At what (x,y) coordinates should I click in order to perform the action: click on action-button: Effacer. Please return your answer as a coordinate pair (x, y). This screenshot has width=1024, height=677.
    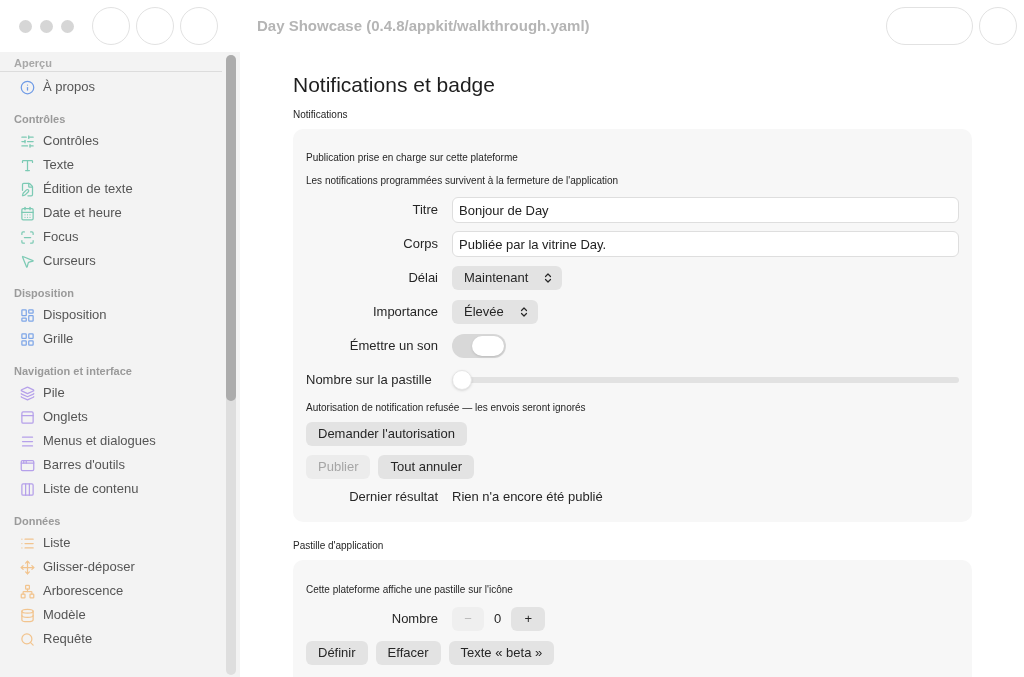
    Looking at the image, I should click on (408, 652).